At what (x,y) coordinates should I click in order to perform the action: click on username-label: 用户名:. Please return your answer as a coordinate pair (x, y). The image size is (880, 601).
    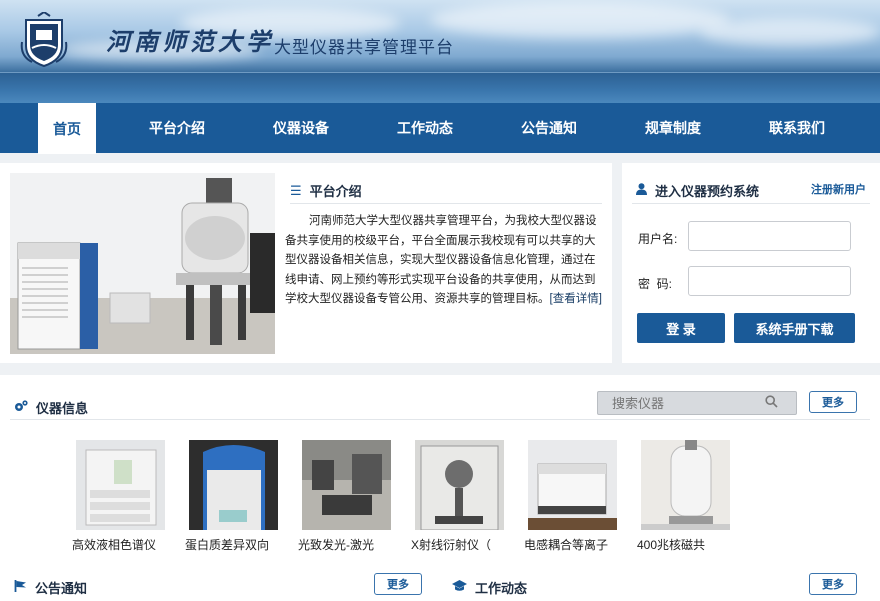
    Looking at the image, I should click on (658, 239).